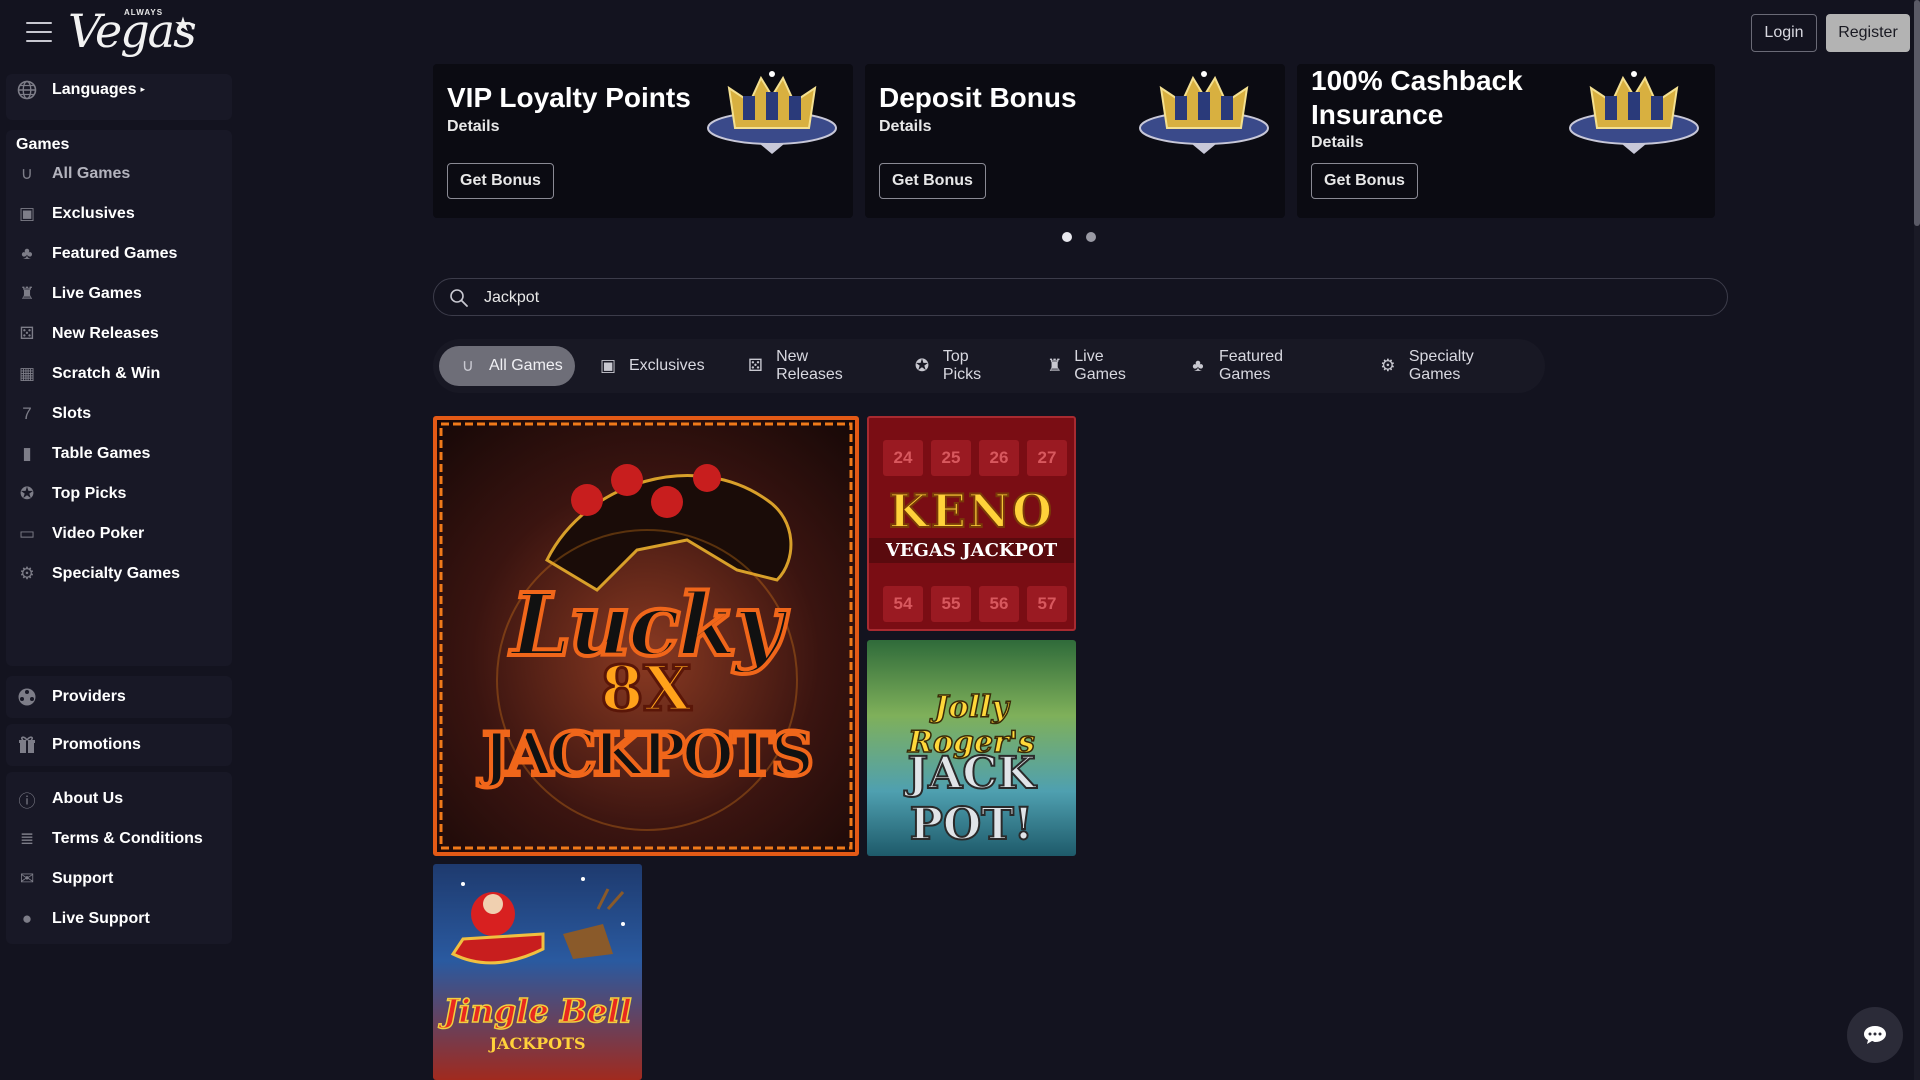  I want to click on game-title: Jingle Bell, so click(538, 1011).